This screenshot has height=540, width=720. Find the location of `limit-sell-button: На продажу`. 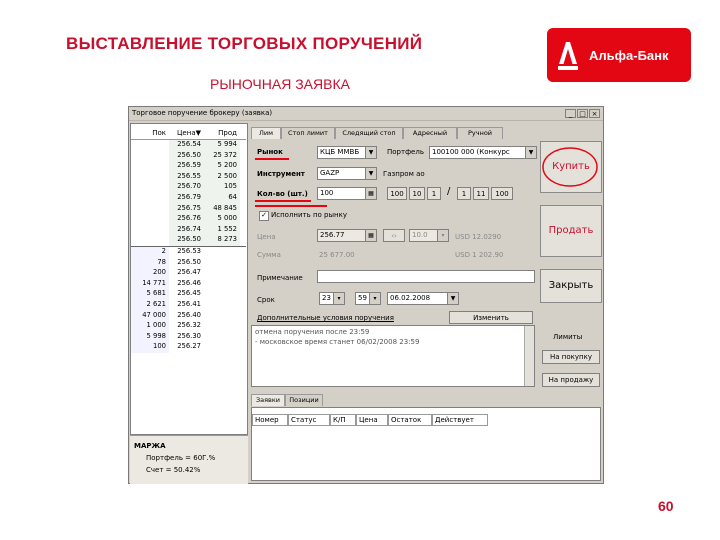

limit-sell-button: На продажу is located at coordinates (571, 380).